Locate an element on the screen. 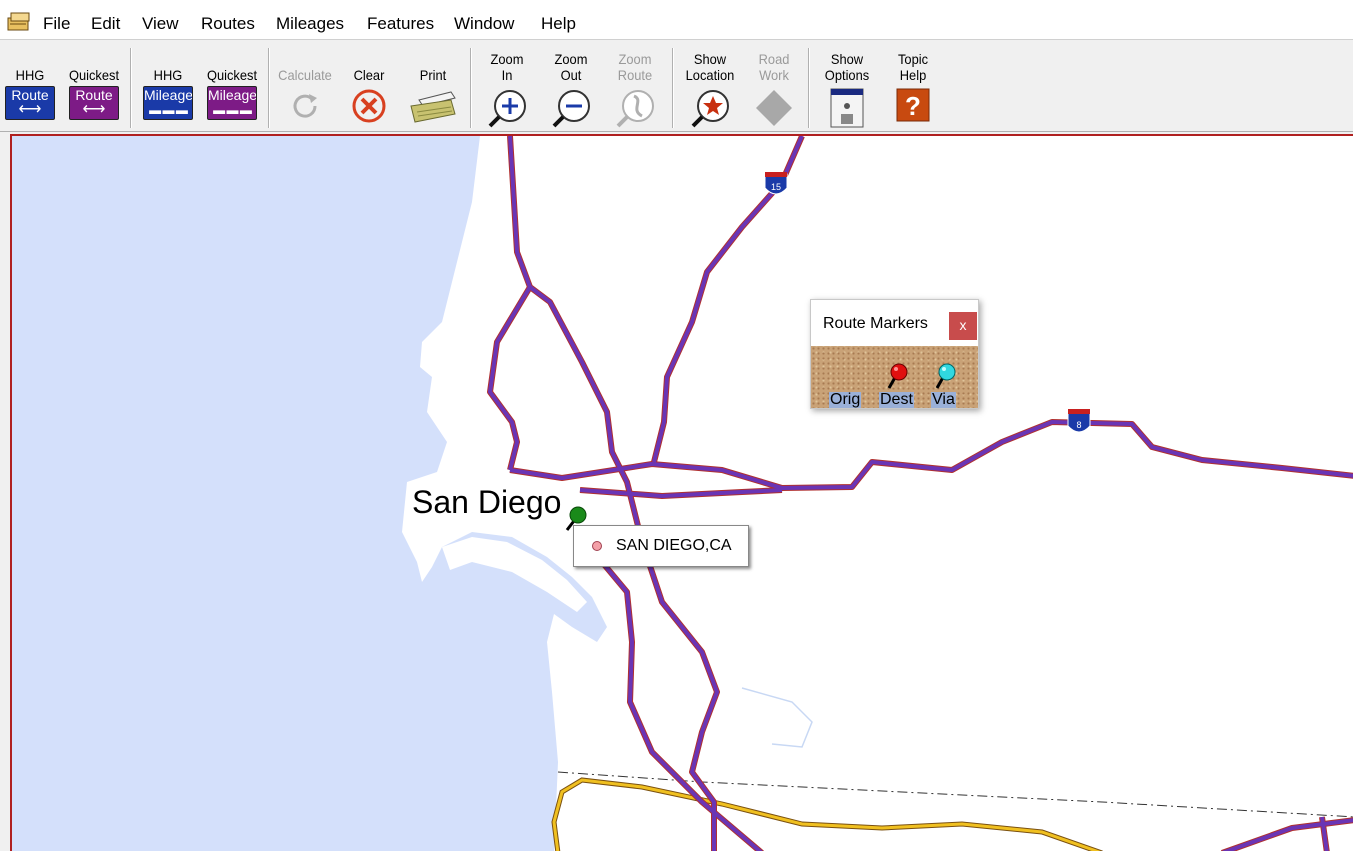 Image resolution: width=1353 pixels, height=851 pixels. via-pin-icon is located at coordinates (945, 376).